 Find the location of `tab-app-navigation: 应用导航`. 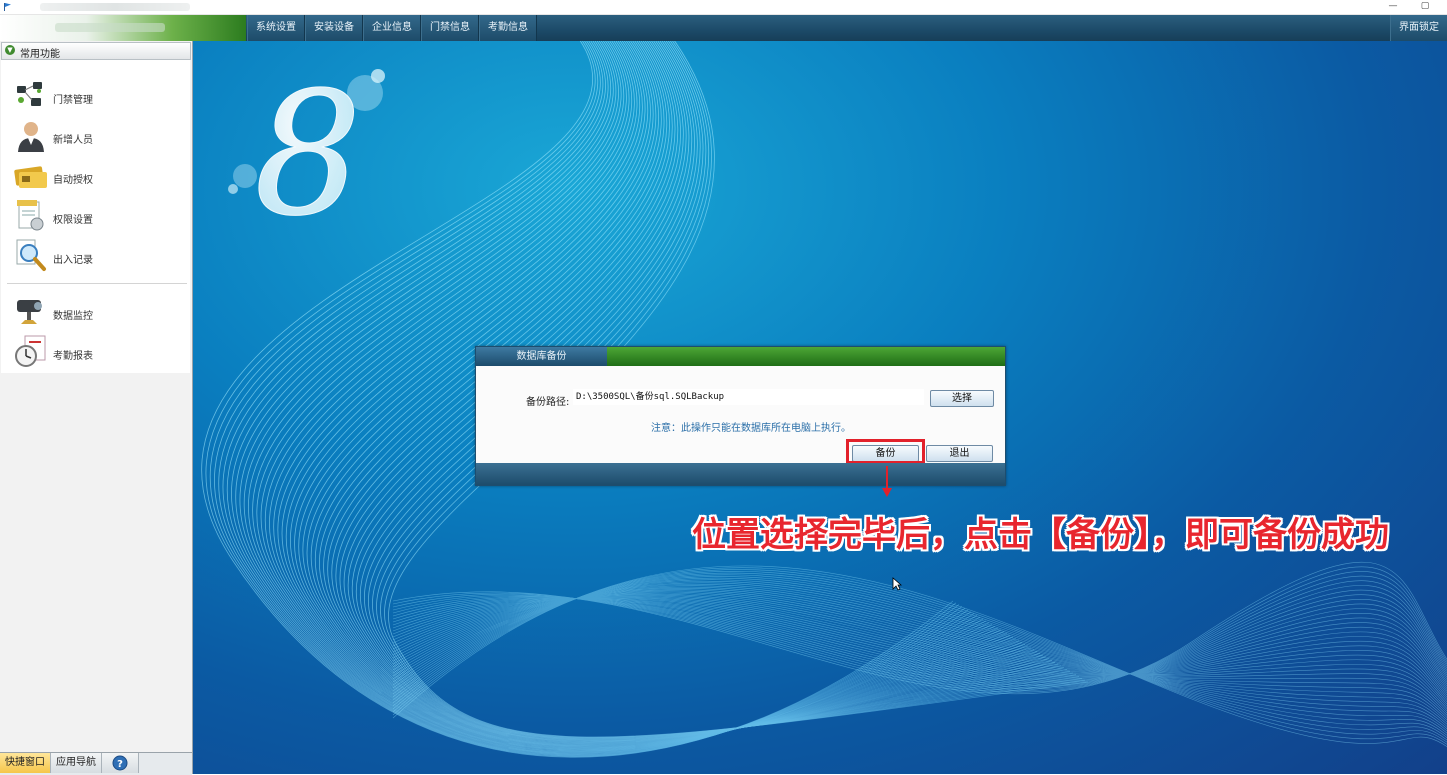

tab-app-navigation: 应用导航 is located at coordinates (76, 763).